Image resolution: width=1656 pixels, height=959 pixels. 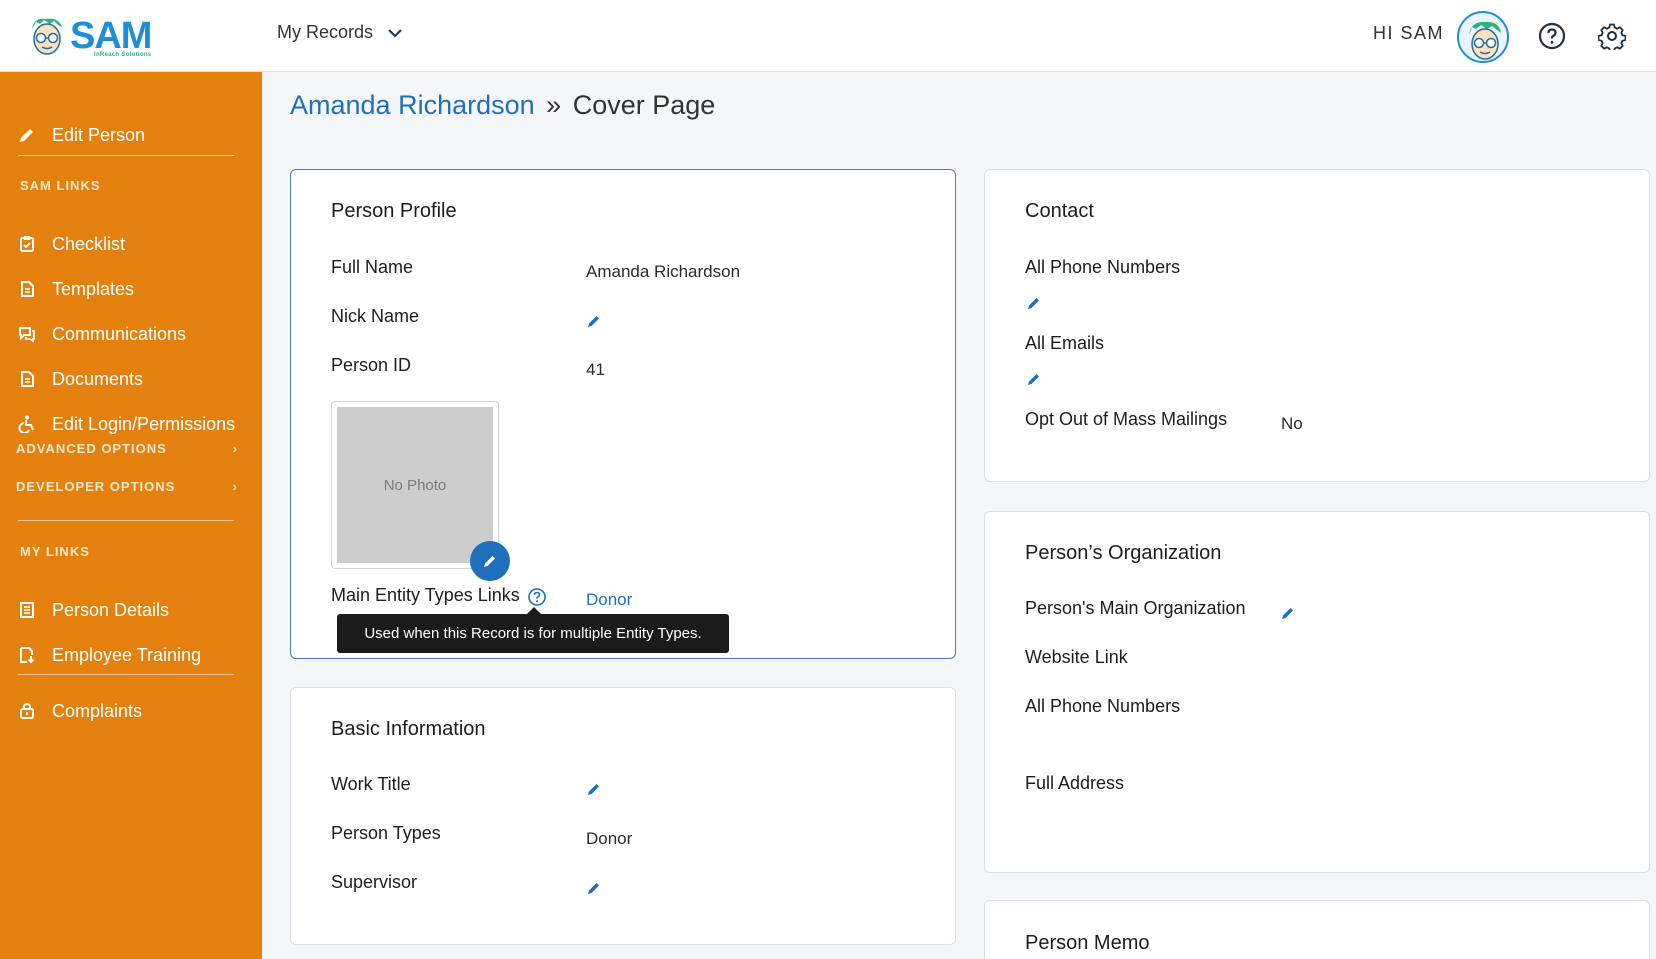 I want to click on sidebar-item-edit-login-permissions: Edit Login/Permissions, so click(x=131, y=424).